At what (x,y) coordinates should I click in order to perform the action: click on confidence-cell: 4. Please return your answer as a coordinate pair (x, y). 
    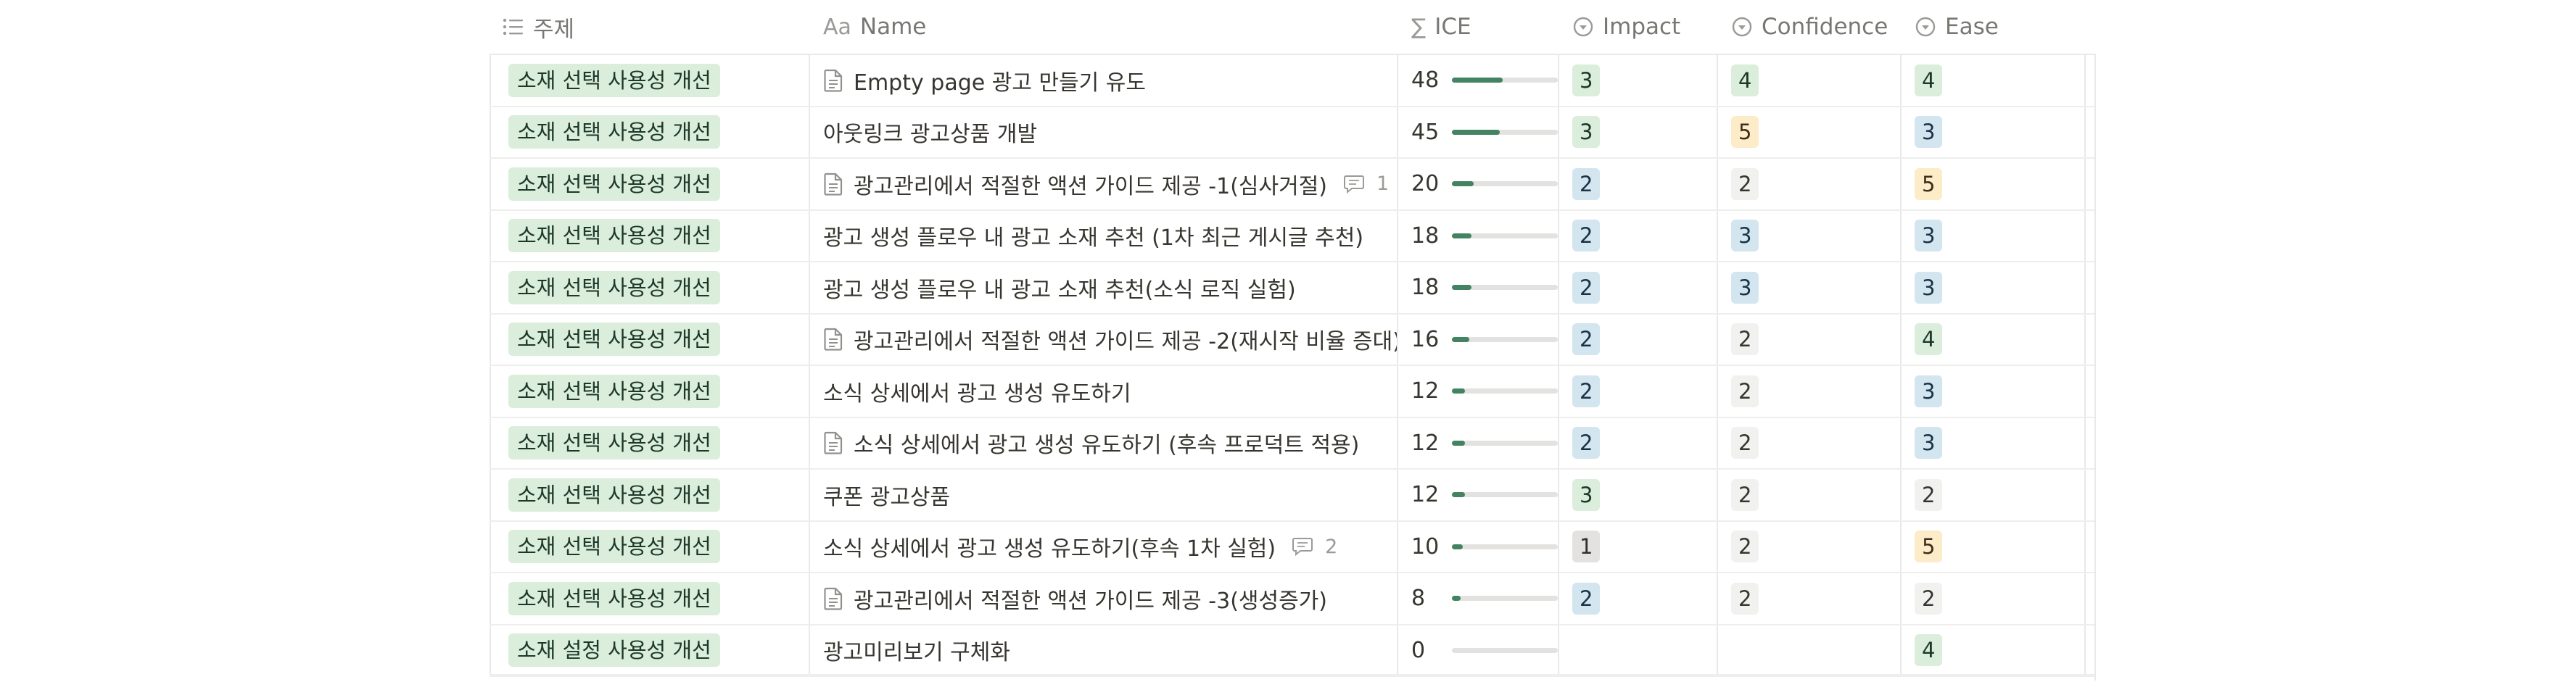
    Looking at the image, I should click on (1810, 80).